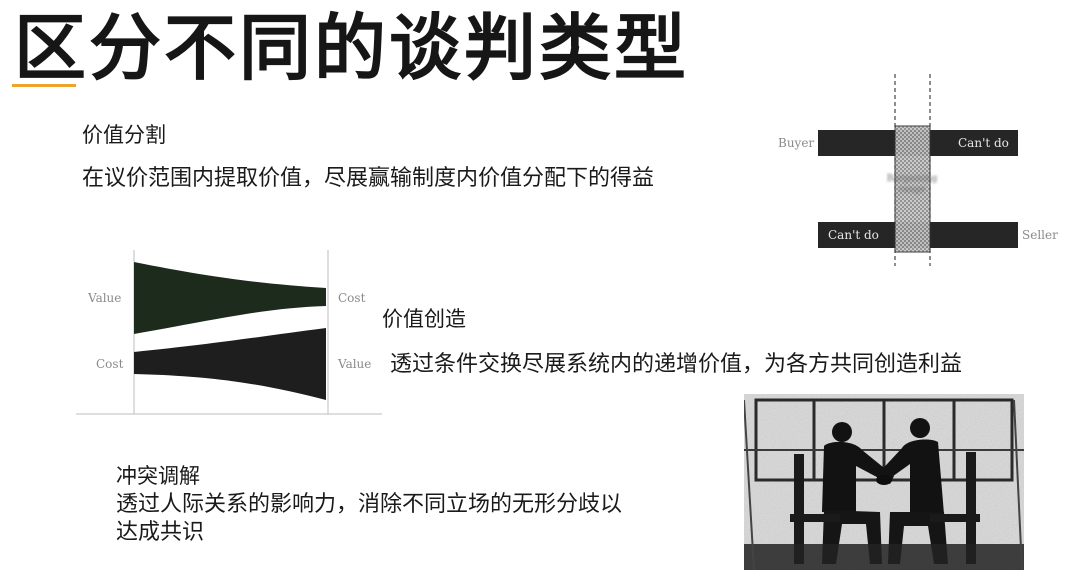 The width and height of the screenshot is (1092, 570). Describe the element at coordinates (368, 178) in the screenshot. I see `value-distribution-description: 在议价范围内提取价值，尽展赢输制度内价值分配下的得益` at that location.